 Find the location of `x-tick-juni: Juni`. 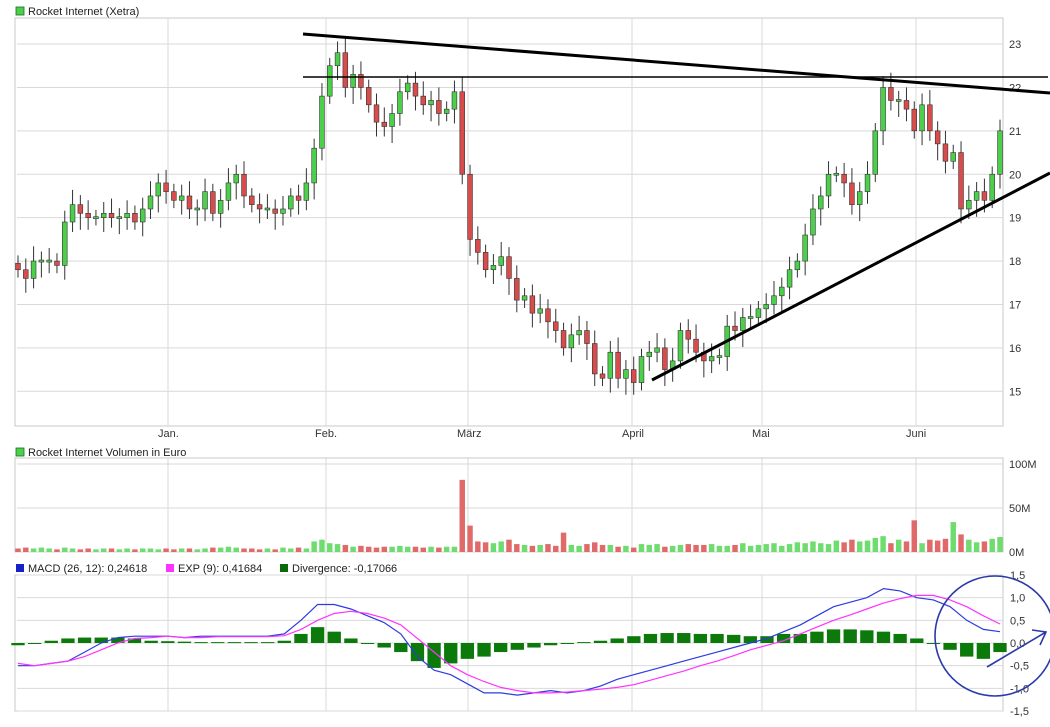

x-tick-juni: Juni is located at coordinates (916, 434).